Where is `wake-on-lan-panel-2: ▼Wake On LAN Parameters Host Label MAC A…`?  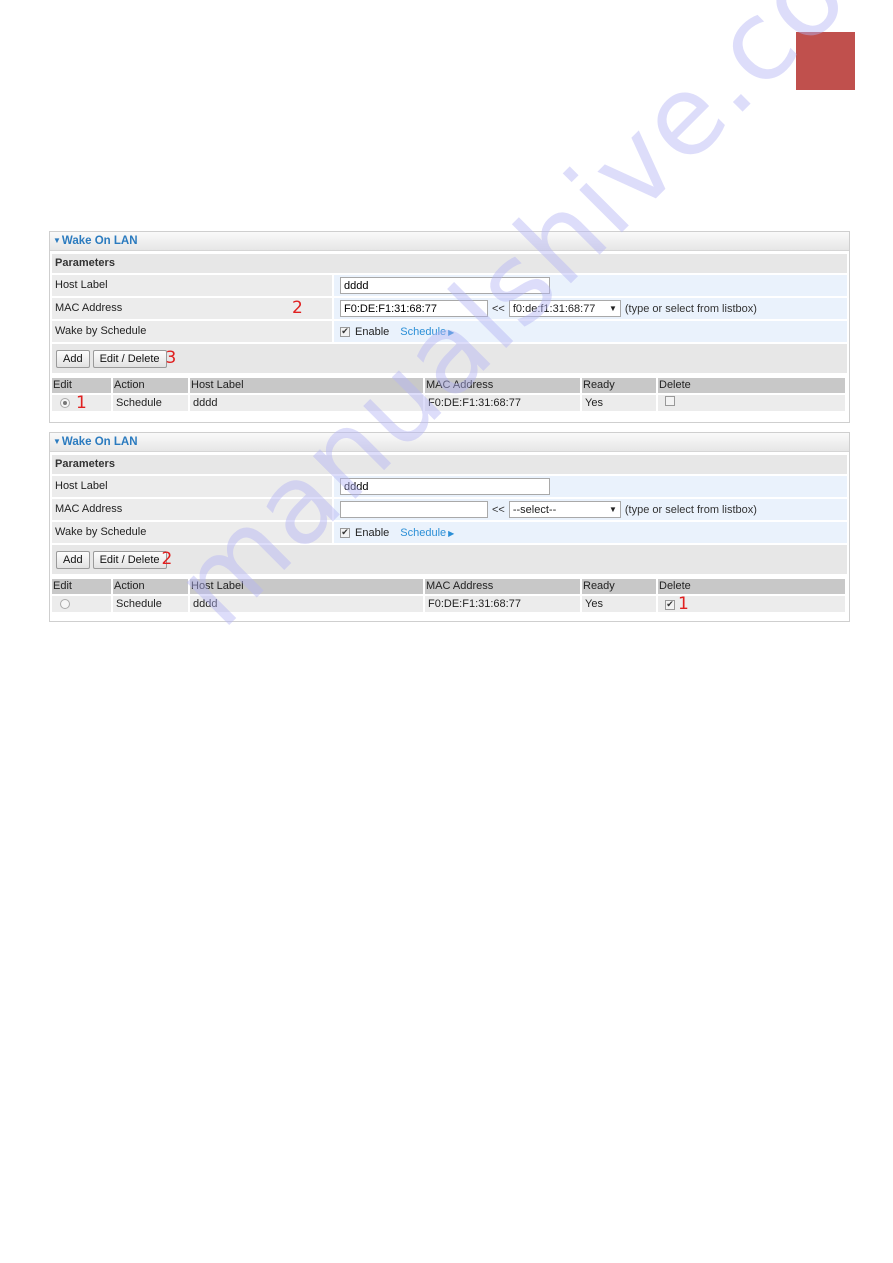 wake-on-lan-panel-2: ▼Wake On LAN Parameters Host Label MAC A… is located at coordinates (449, 527).